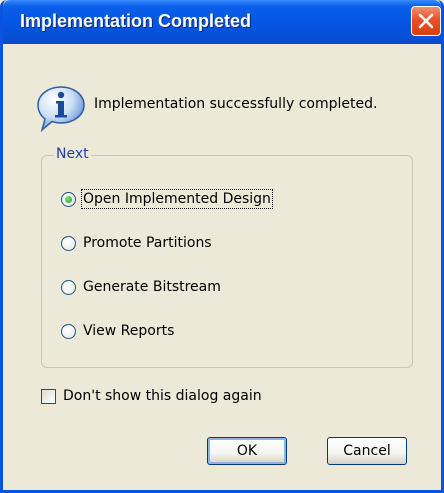 This screenshot has width=444, height=493. I want to click on radio-open-implemented-design: Open Implemented Design, so click(167, 199).